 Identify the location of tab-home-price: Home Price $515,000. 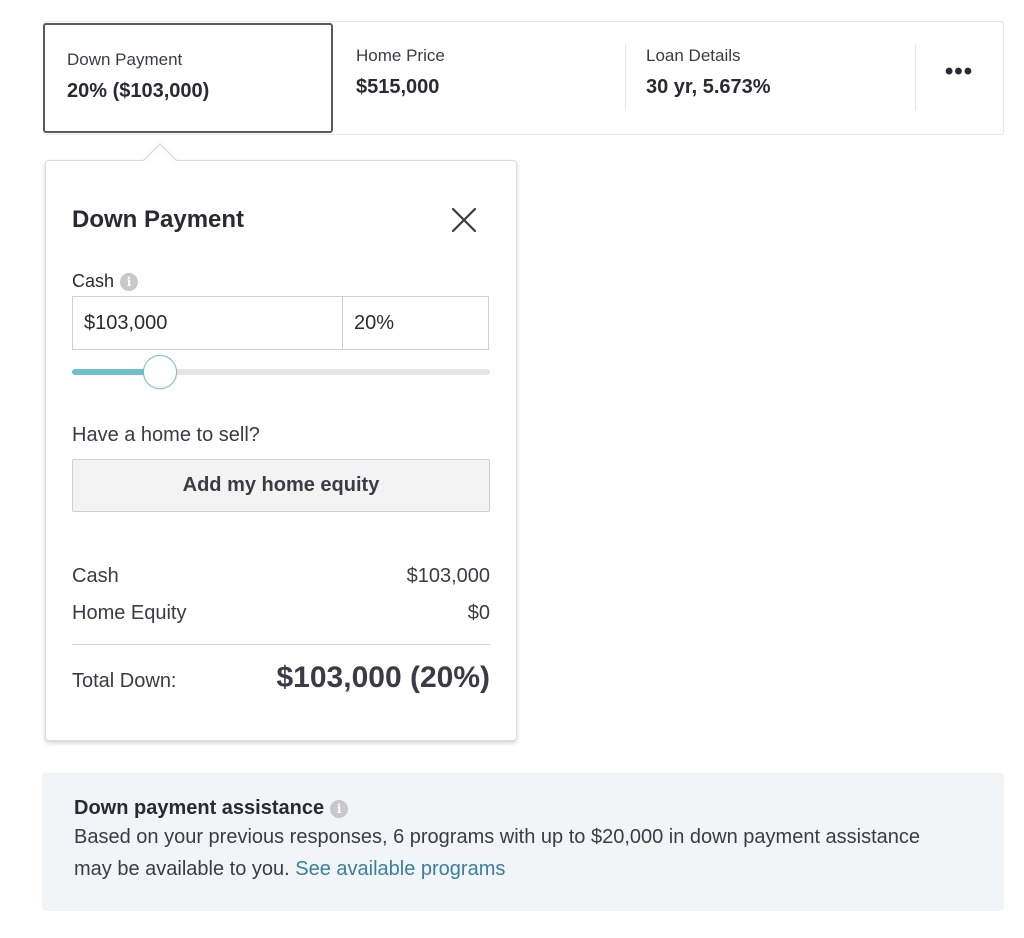
(478, 78).